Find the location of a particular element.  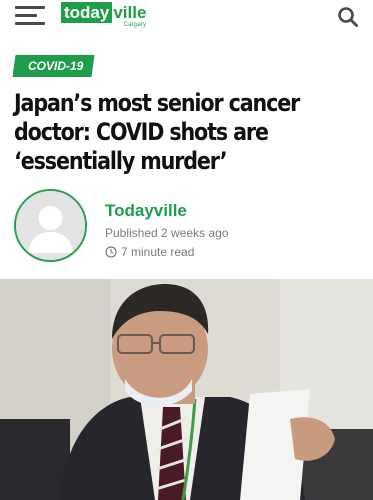

logo-text-accent: ville is located at coordinates (130, 12).